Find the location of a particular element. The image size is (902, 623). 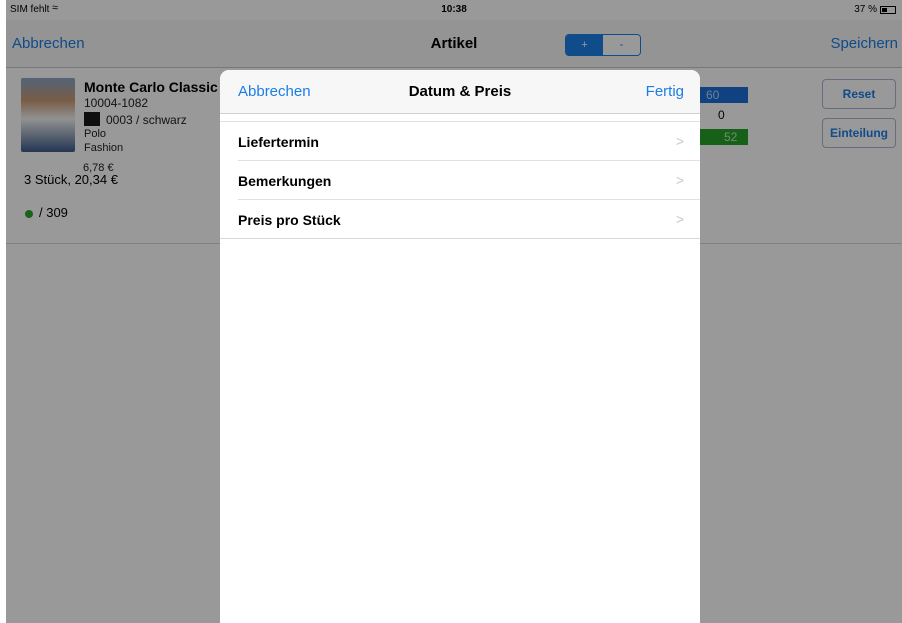

list-item-preis-pro-stueck: Preis pro Stück > is located at coordinates (460, 219).